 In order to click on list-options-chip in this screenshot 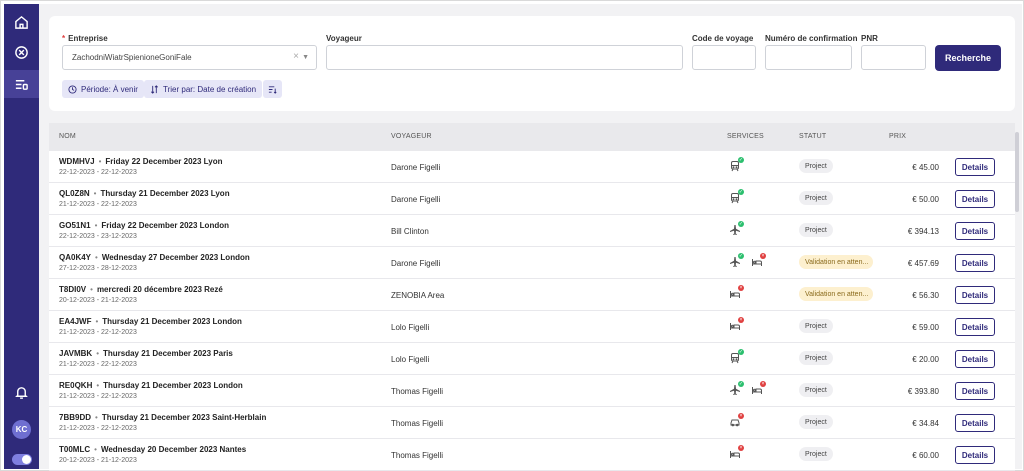, I will do `click(272, 89)`.